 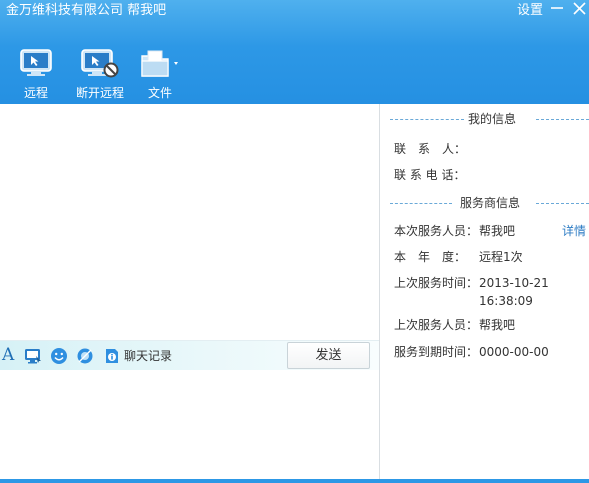 I want to click on file-label: 文件, so click(x=159, y=93).